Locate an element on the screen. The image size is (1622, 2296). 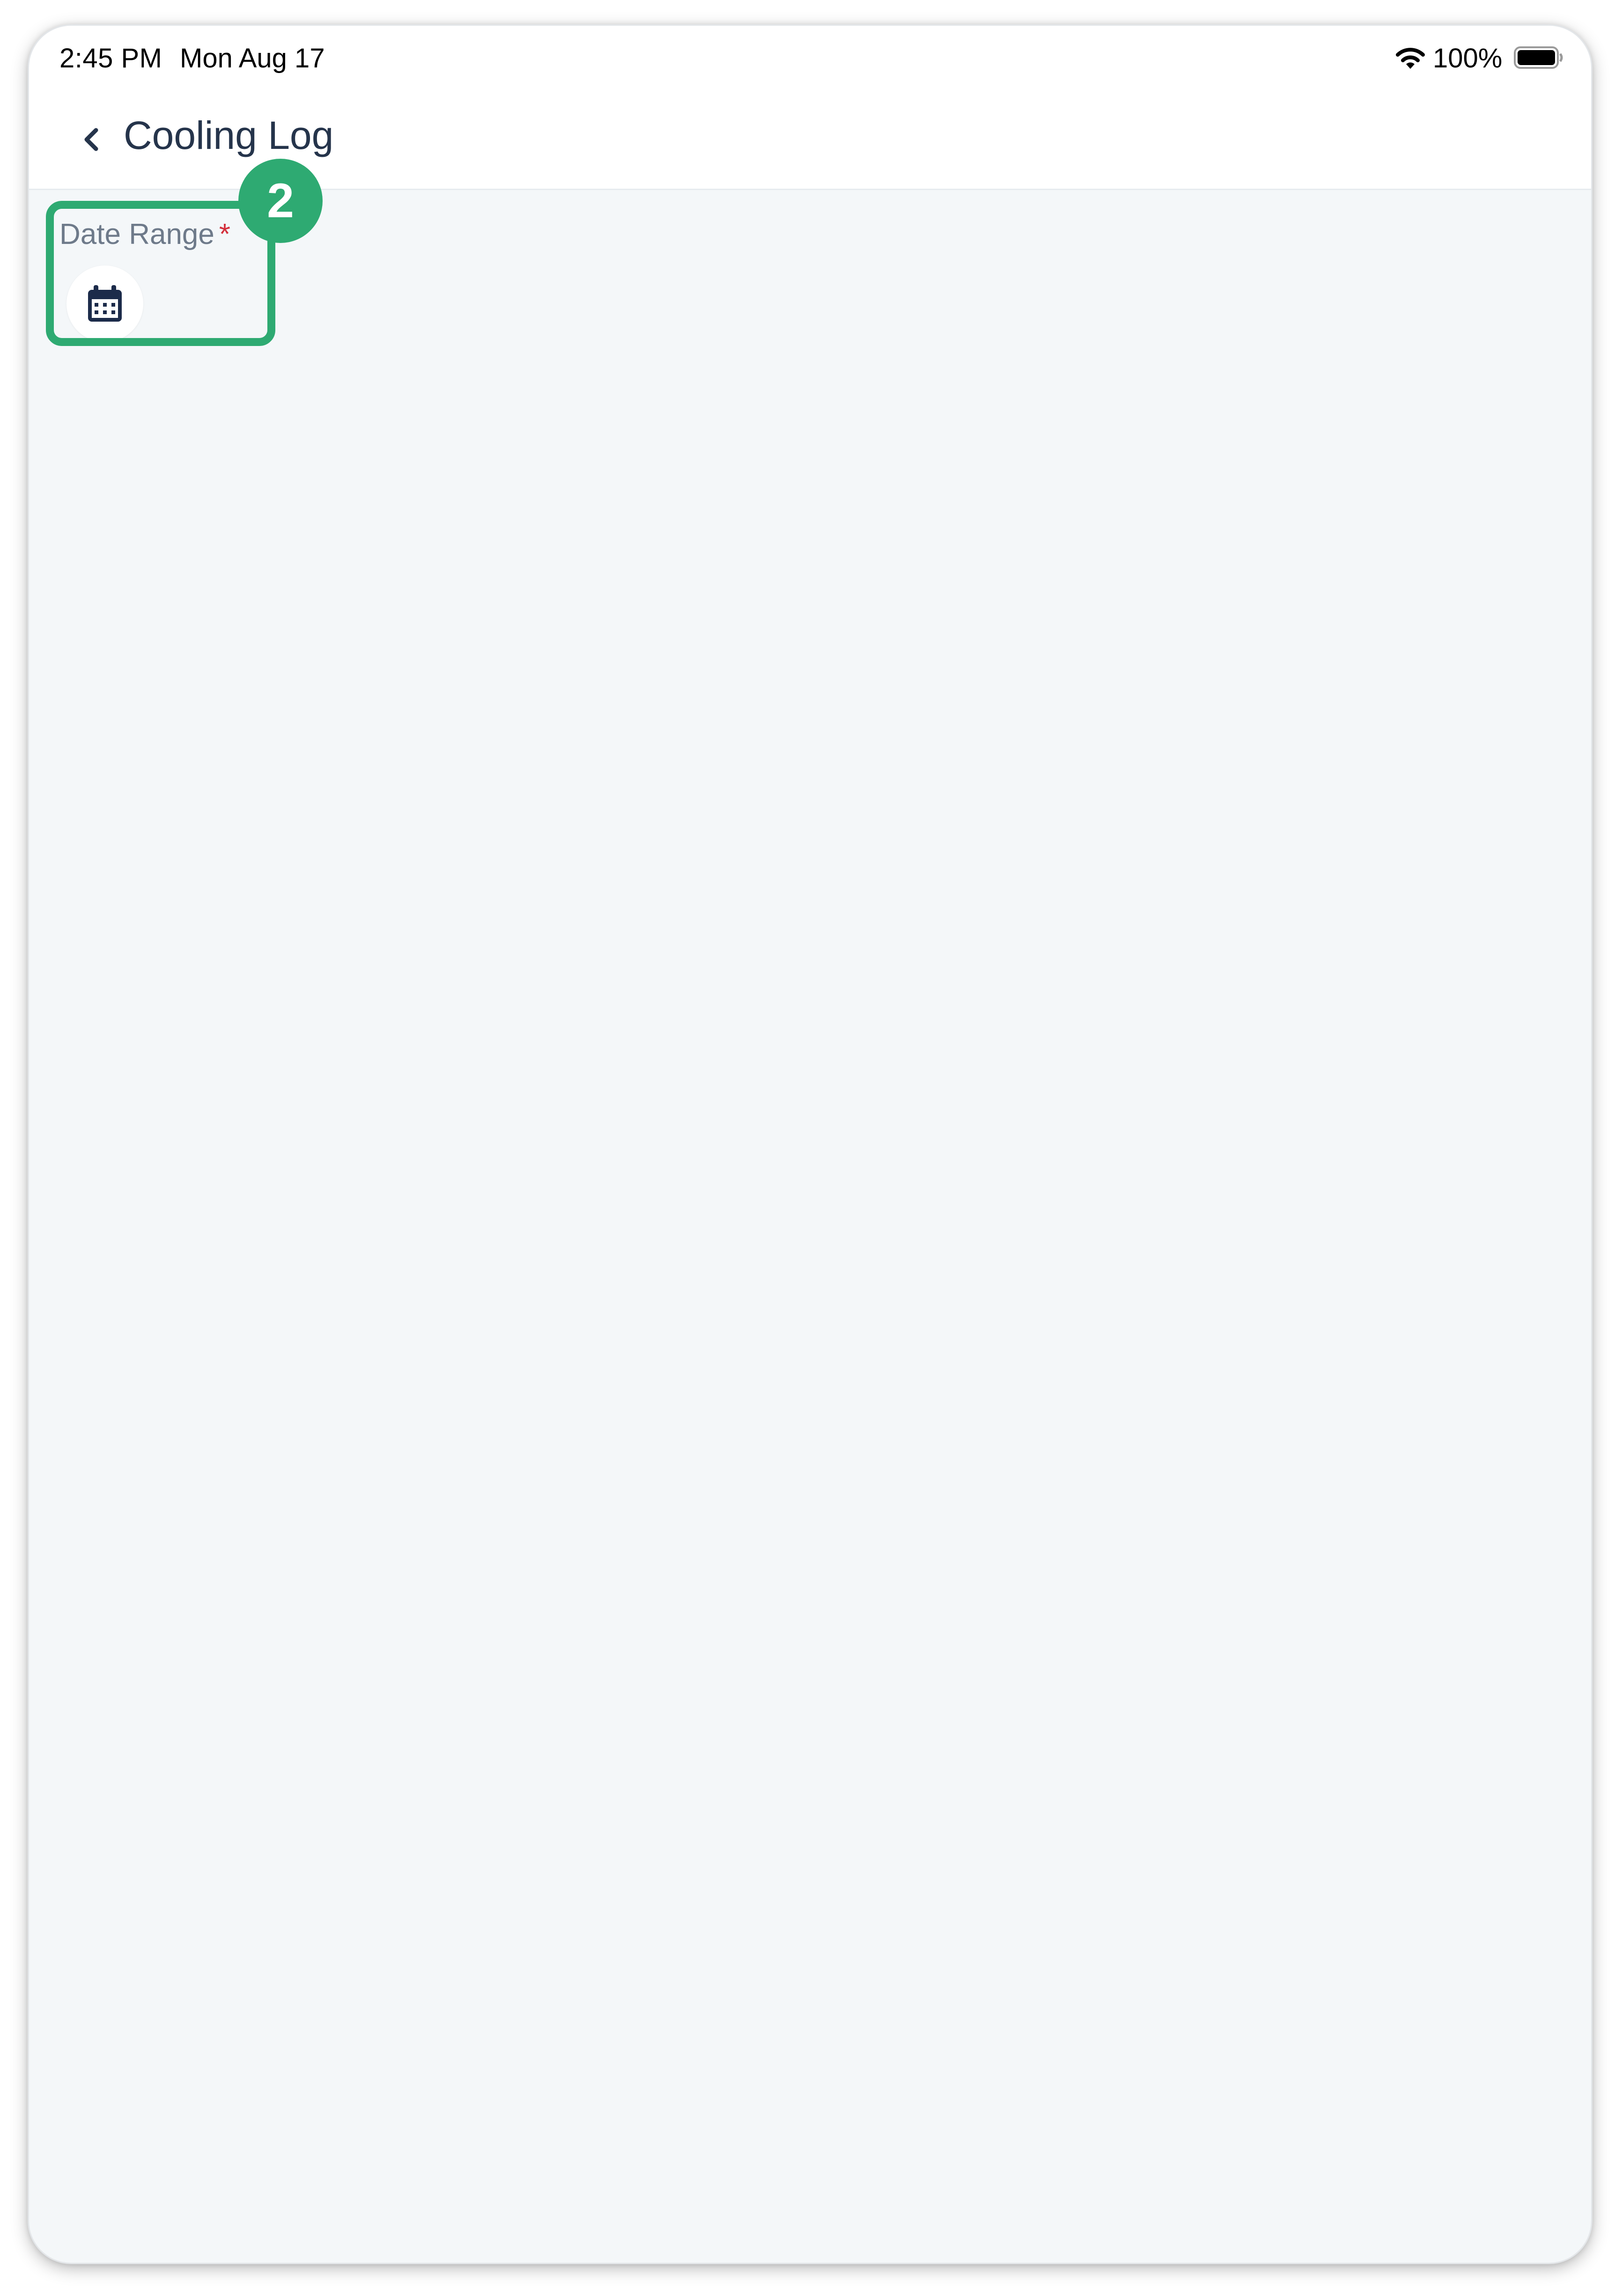
chevron-left-icon is located at coordinates (91, 139).